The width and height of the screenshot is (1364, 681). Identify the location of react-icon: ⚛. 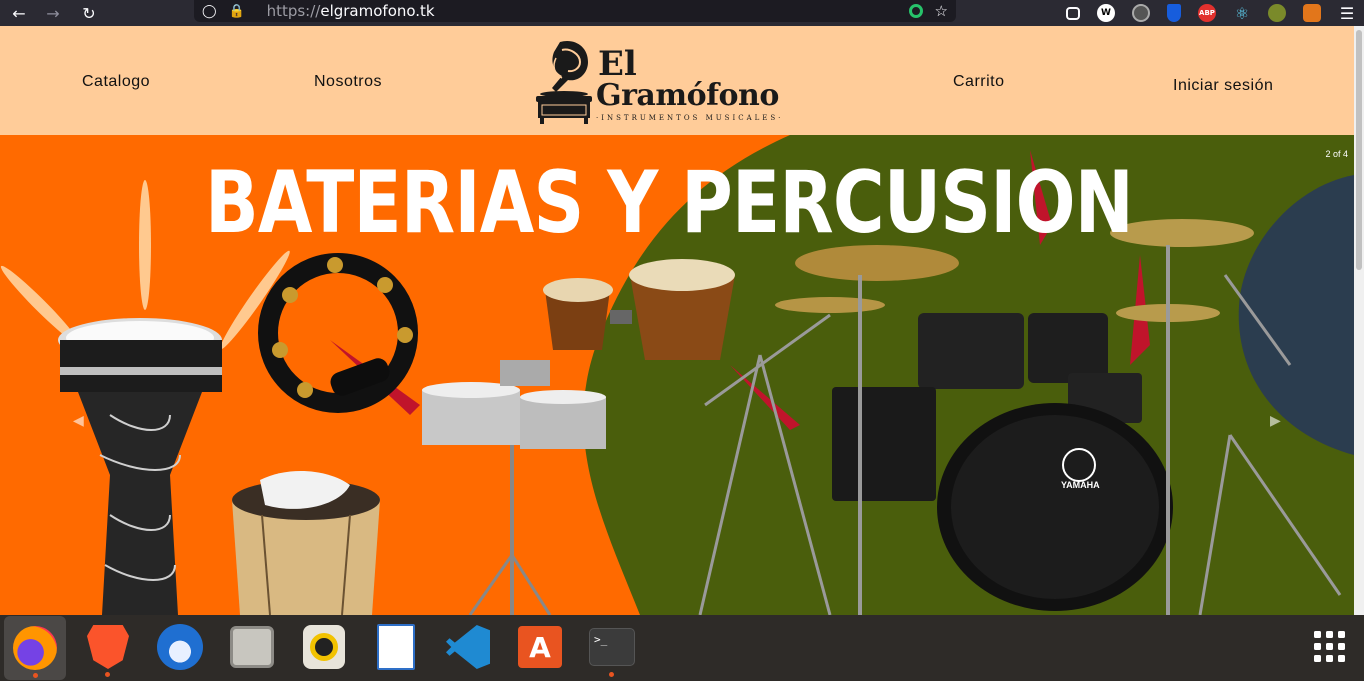
(1242, 13).